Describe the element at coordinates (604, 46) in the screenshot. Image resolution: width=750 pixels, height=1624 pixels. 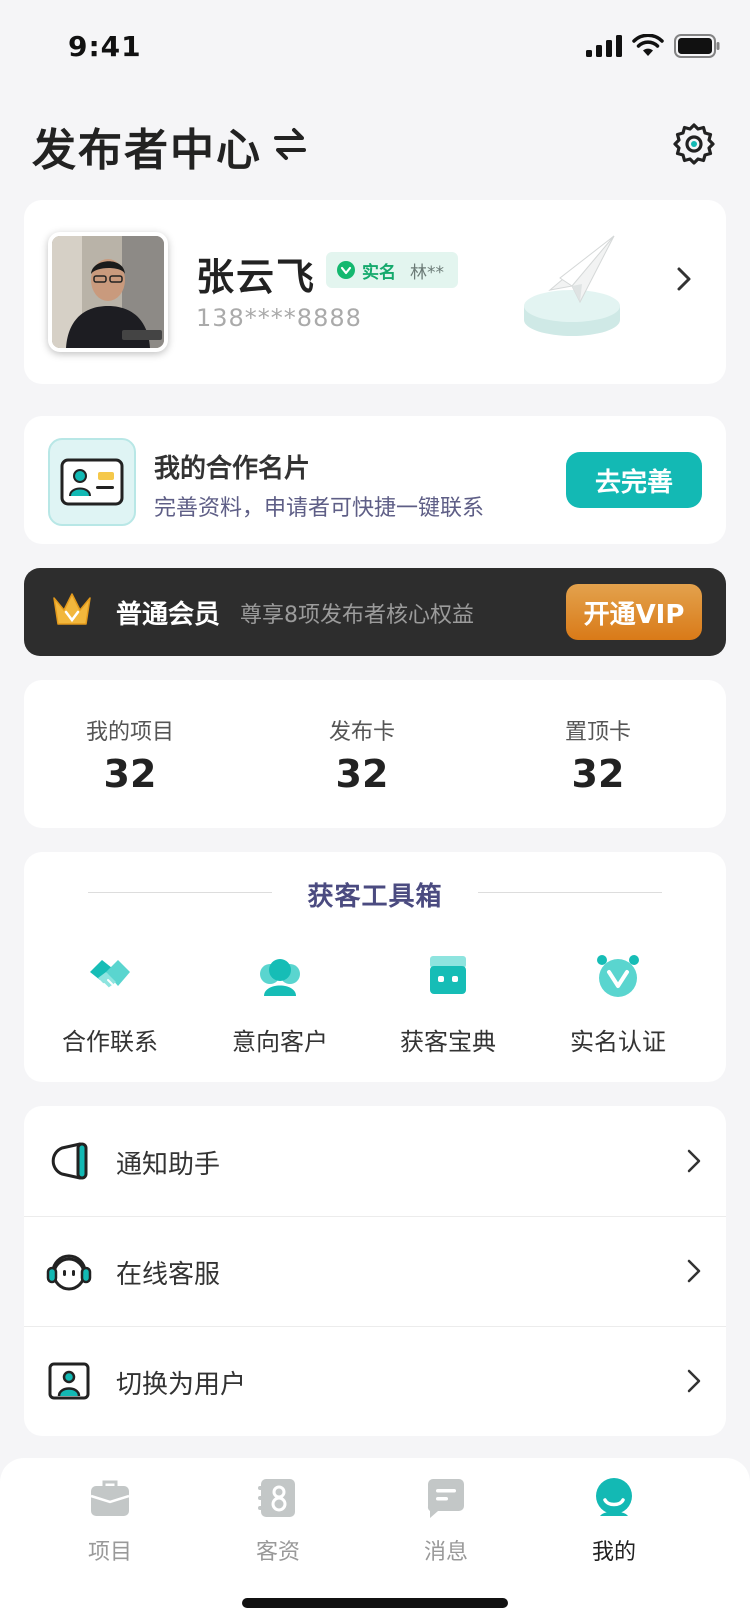
I see `cellular-signal-icon` at that location.